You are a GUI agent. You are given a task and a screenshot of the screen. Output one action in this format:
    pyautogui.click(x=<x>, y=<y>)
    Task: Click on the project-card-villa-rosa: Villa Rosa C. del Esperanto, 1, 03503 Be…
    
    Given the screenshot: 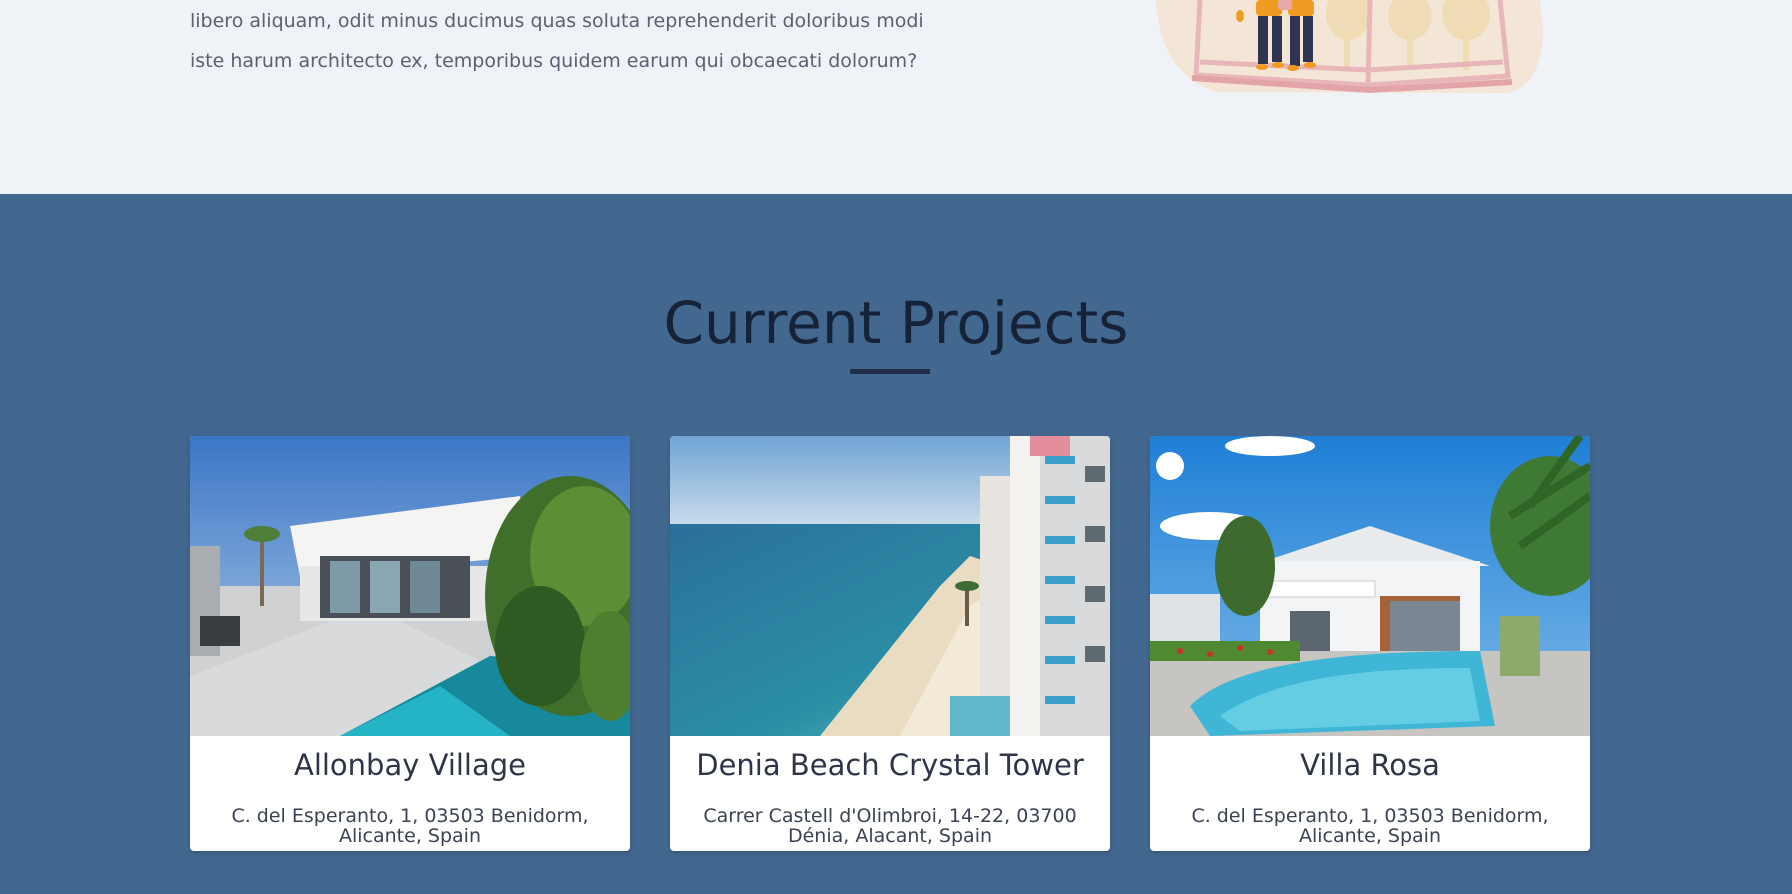 What is the action you would take?
    pyautogui.click(x=1370, y=643)
    